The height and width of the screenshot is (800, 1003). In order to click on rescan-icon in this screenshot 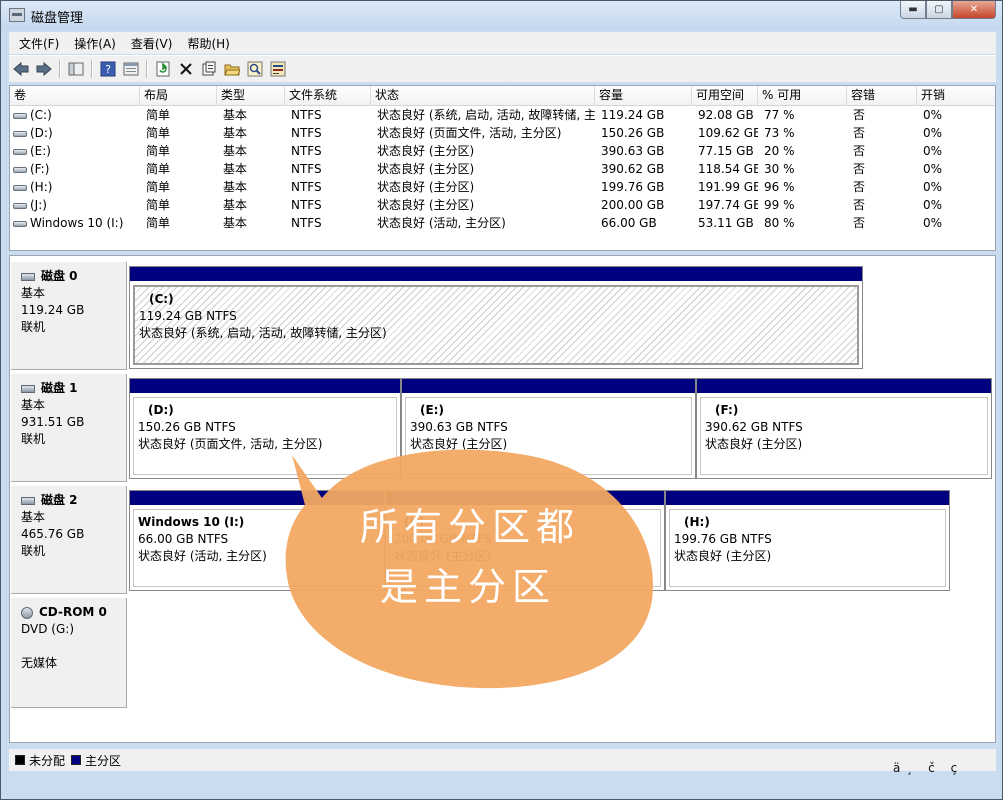, I will do `click(278, 69)`.